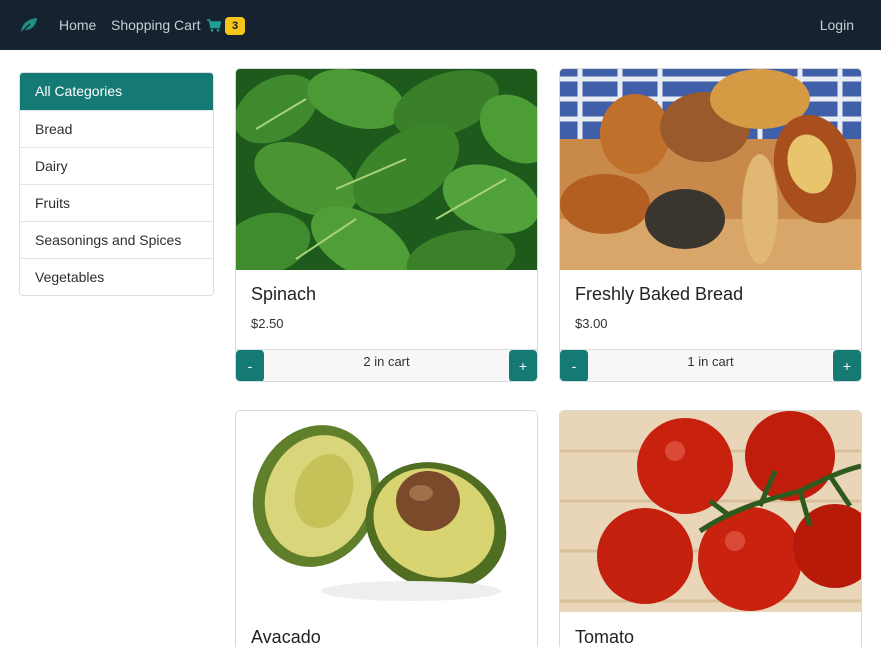 Image resolution: width=881 pixels, height=647 pixels. Describe the element at coordinates (156, 25) in the screenshot. I see `nav-shopping-cart-link: Shopping Cart` at that location.